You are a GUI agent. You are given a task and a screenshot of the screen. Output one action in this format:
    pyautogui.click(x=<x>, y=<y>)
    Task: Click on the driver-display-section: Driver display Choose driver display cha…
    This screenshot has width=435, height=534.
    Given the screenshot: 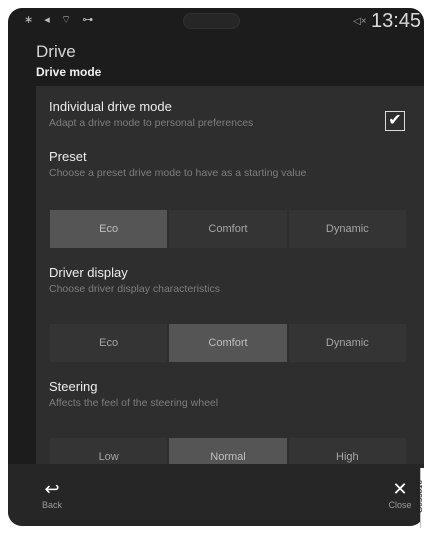 What is the action you would take?
    pyautogui.click(x=134, y=280)
    